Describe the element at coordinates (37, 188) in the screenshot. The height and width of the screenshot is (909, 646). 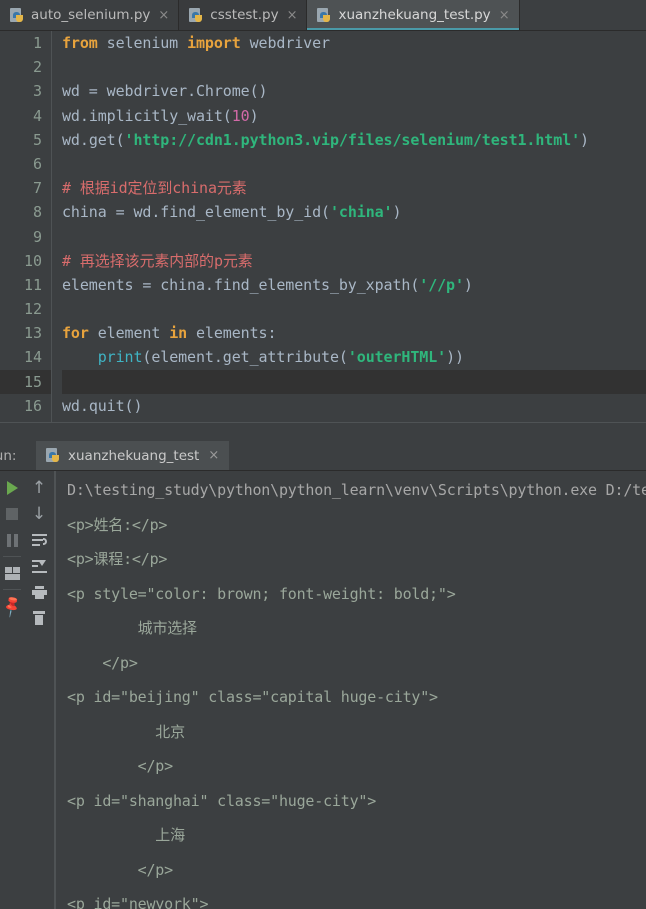
I see `line-number: 7` at that location.